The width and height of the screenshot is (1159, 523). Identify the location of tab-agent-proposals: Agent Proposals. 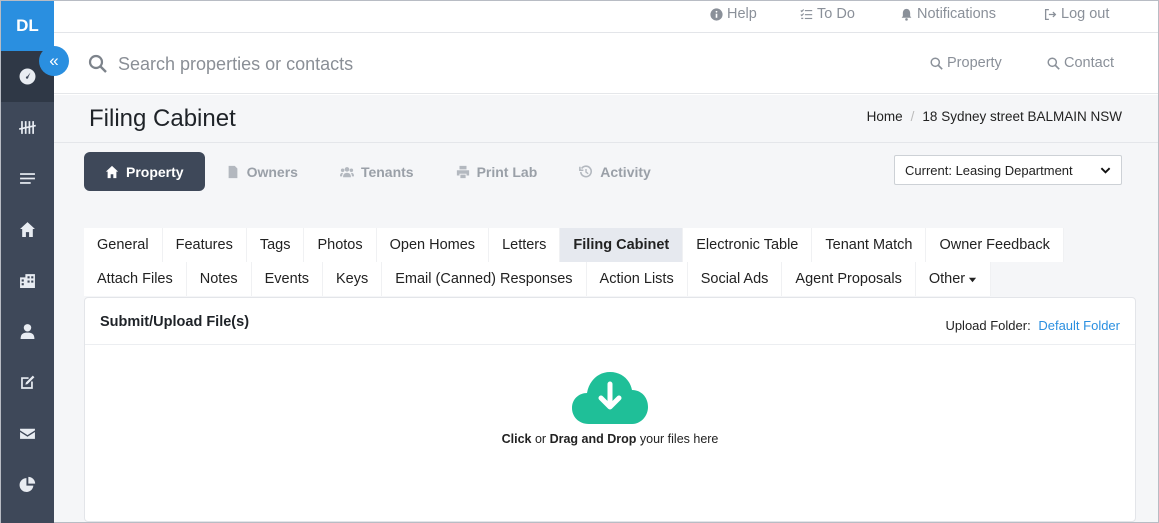
(849, 279).